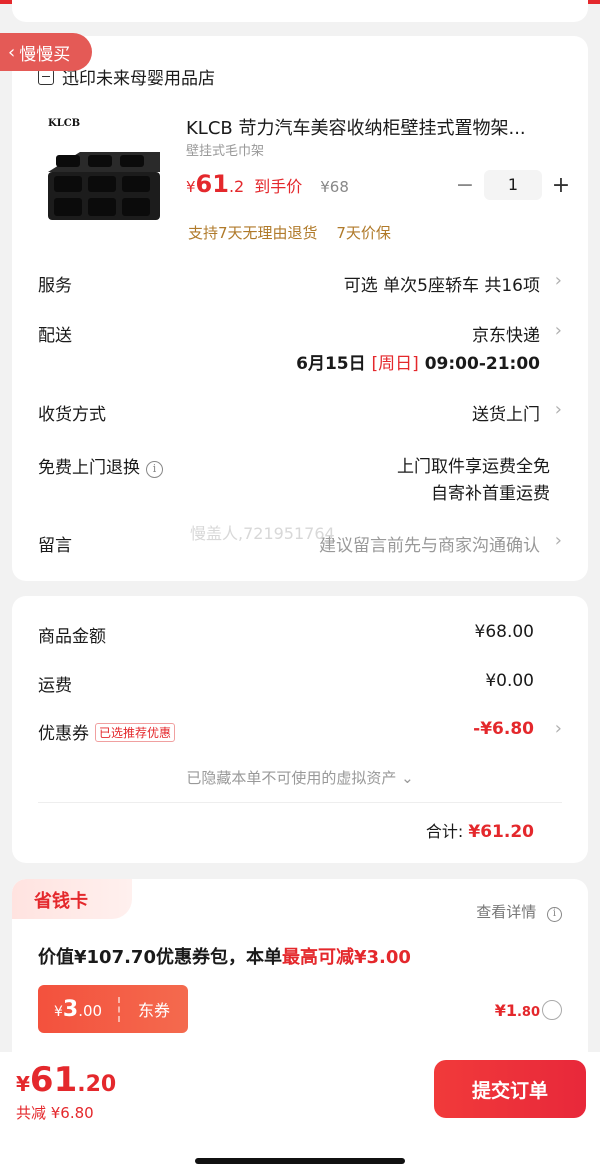 This screenshot has width=600, height=1175. What do you see at coordinates (72, 415) in the screenshot?
I see `receive-label: 收货方式` at bounding box center [72, 415].